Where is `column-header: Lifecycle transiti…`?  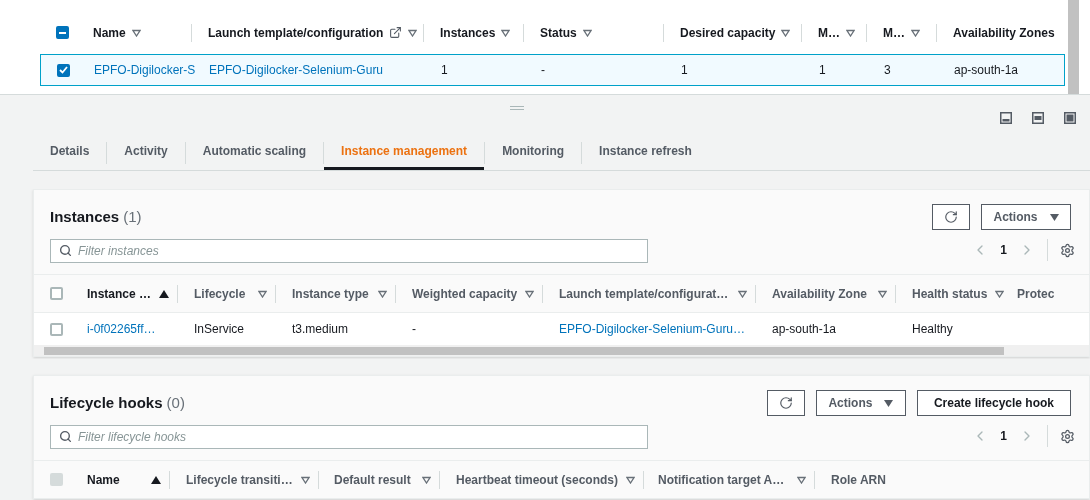 column-header: Lifecycle transiti… is located at coordinates (239, 479).